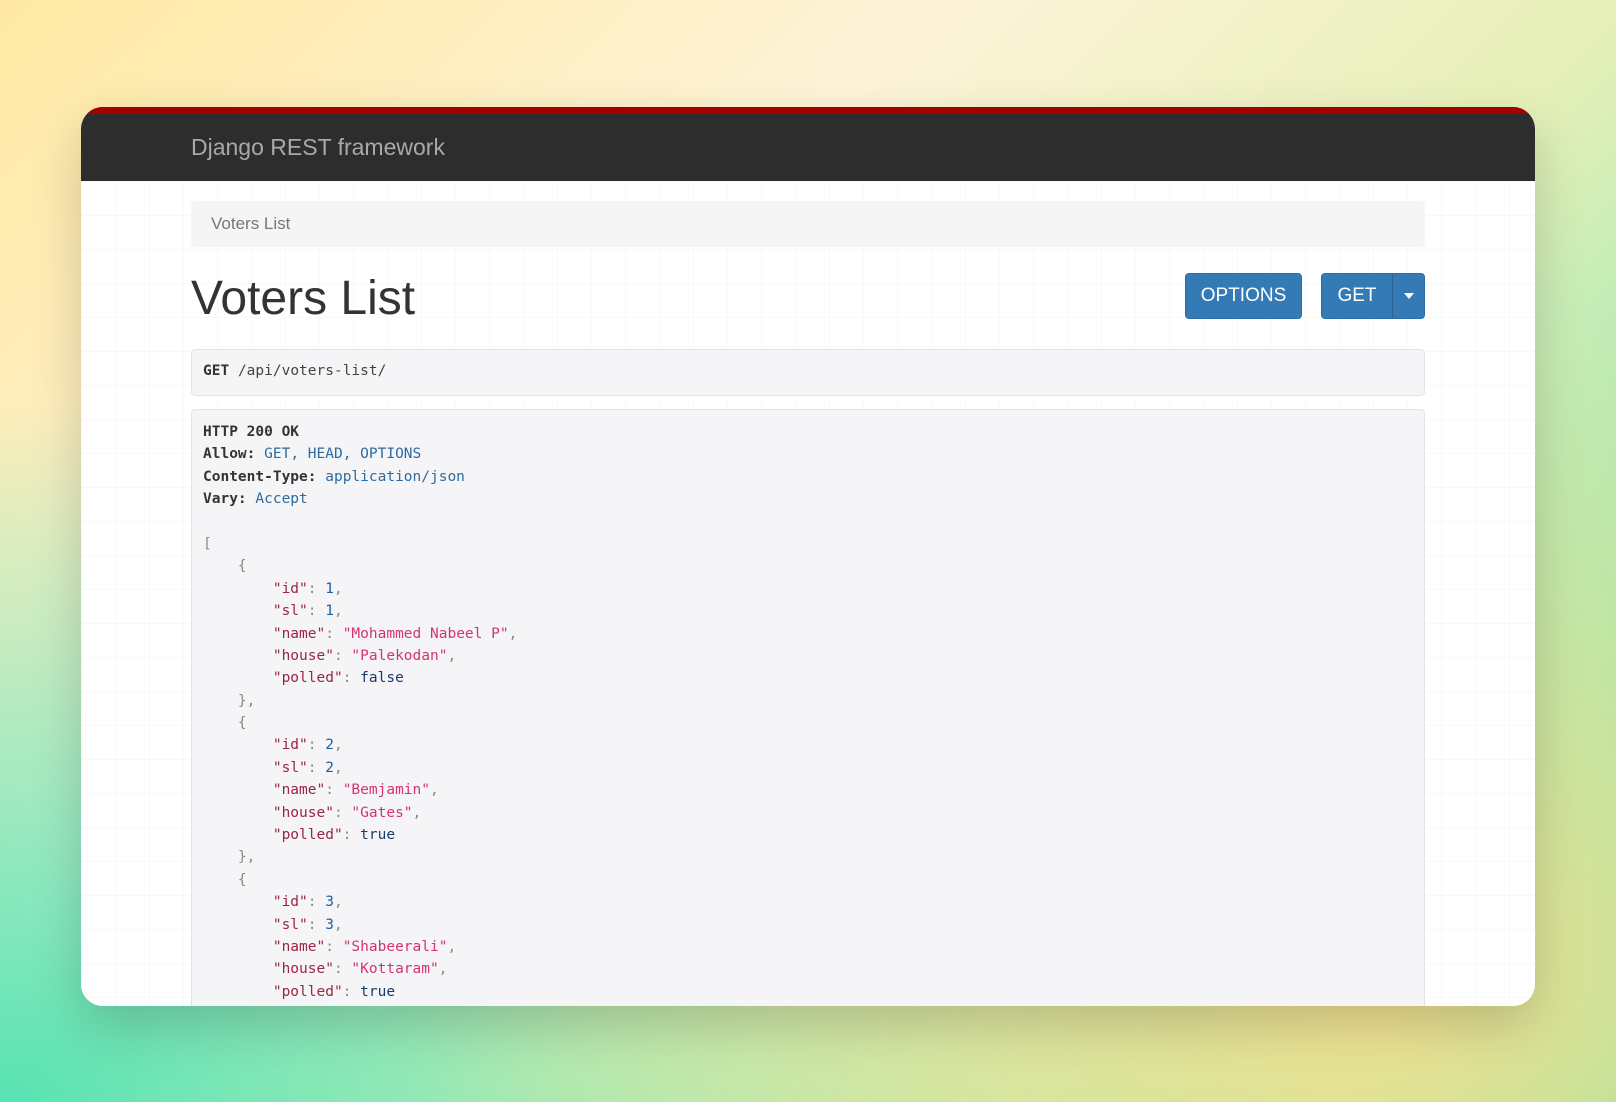 The width and height of the screenshot is (1616, 1102). Describe the element at coordinates (307, 767) in the screenshot. I see `json-field-sl: "sl": 2,` at that location.